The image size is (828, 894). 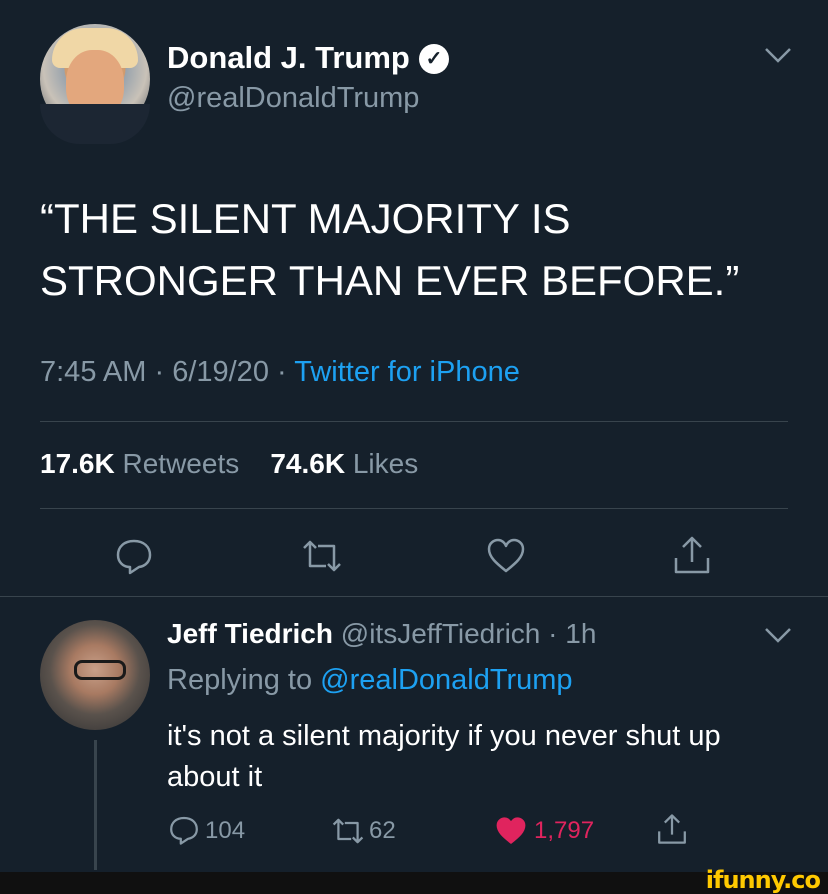 I want to click on author-handle: @realDonaldTrump, so click(x=293, y=98).